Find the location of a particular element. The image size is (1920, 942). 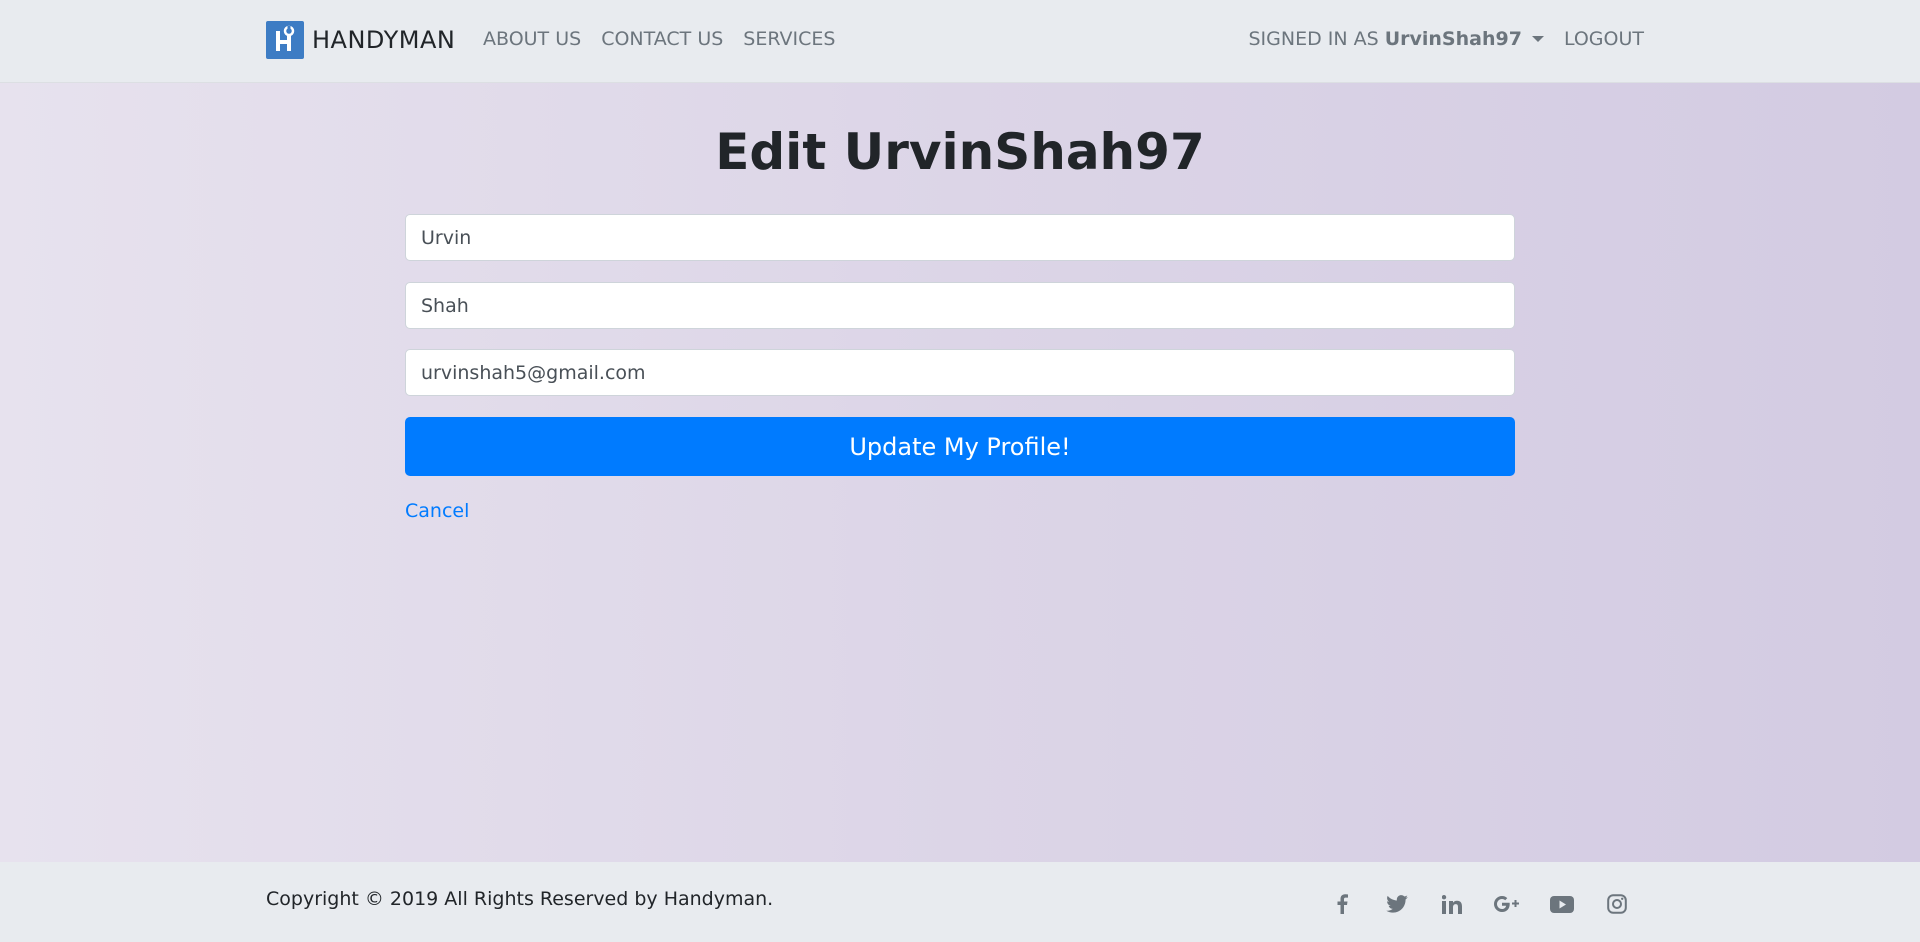

last-name-field is located at coordinates (960, 305).